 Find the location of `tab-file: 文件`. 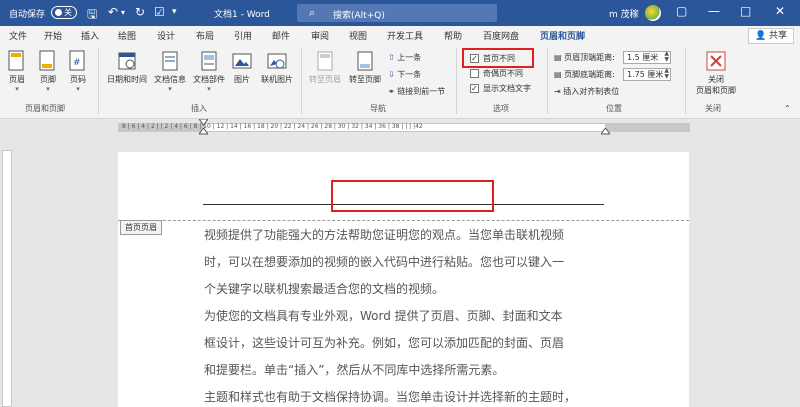

tab-file: 文件 is located at coordinates (18, 35).